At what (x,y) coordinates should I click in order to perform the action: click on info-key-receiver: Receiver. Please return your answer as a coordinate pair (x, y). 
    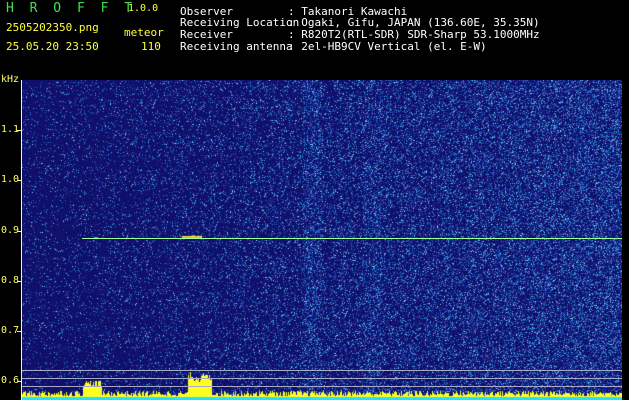
    Looking at the image, I should click on (206, 34).